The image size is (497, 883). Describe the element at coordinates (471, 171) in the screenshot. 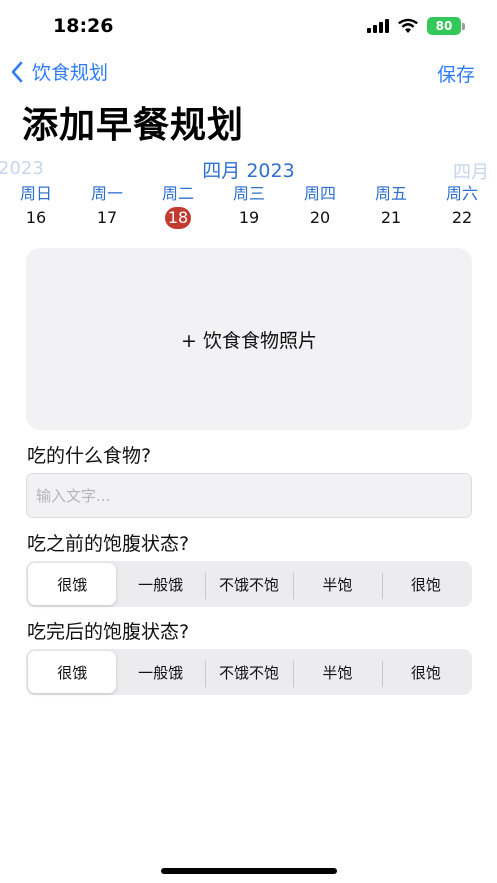

I see `month-next-label: 四月` at that location.